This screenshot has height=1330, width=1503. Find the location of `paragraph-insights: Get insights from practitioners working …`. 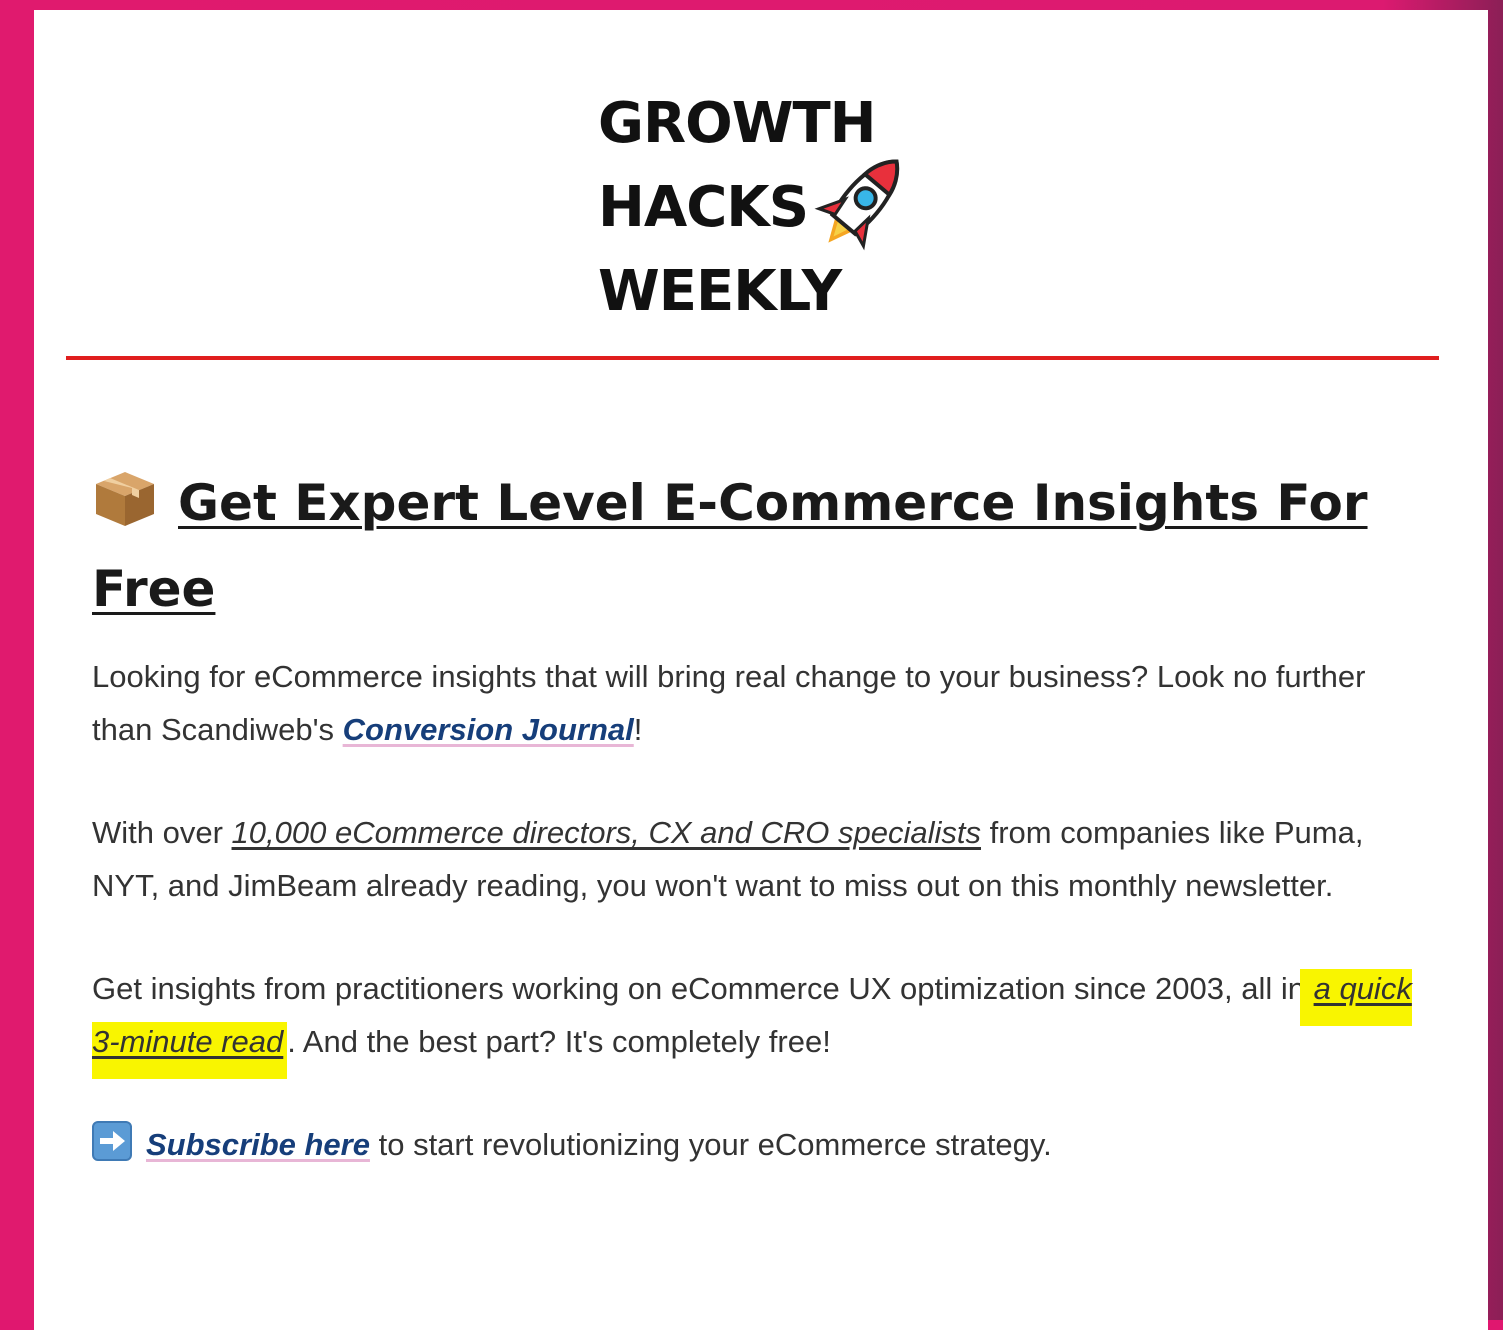

paragraph-insights: Get insights from practitioners working … is located at coordinates (752, 1020).